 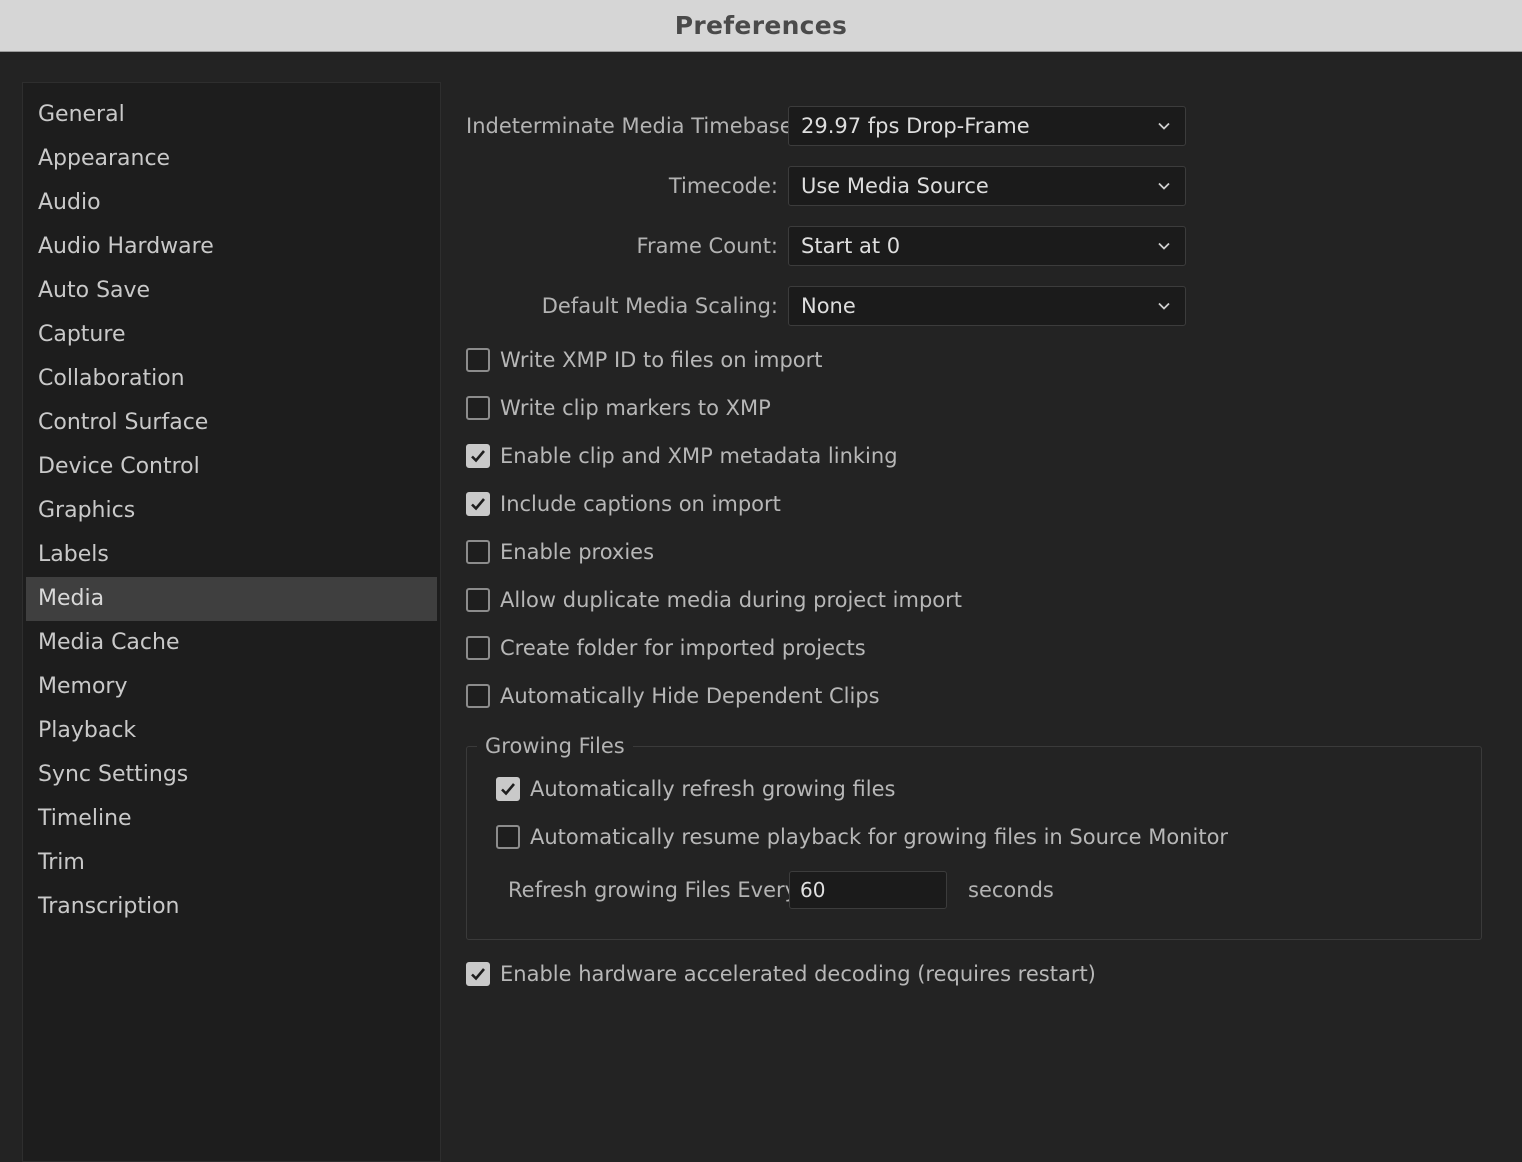 I want to click on frame-count-value: Start at 0, so click(x=851, y=246).